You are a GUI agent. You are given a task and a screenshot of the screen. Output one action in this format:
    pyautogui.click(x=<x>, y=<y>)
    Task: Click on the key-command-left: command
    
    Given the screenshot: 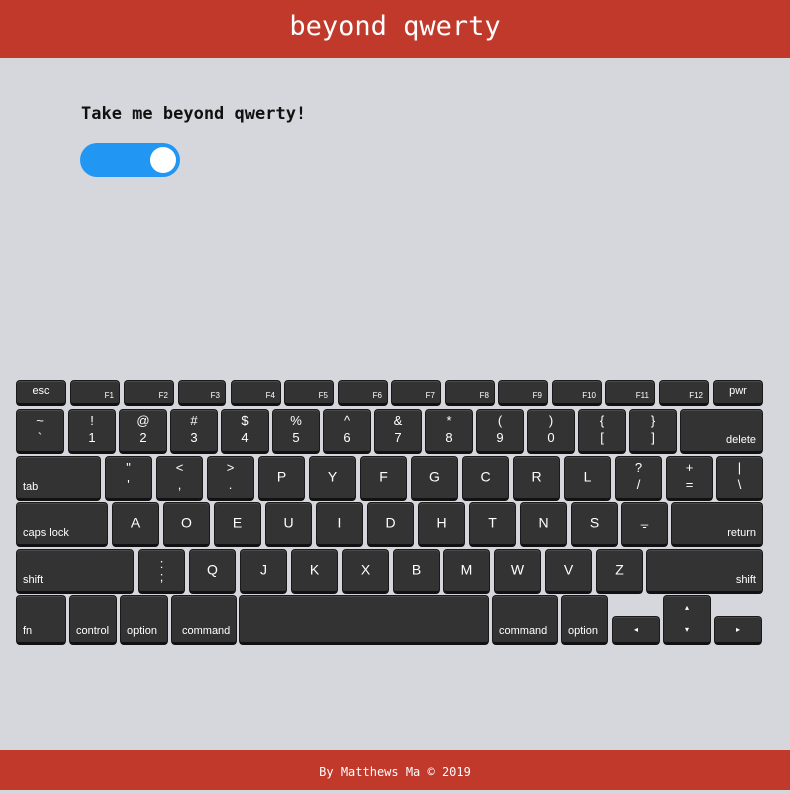 What is the action you would take?
    pyautogui.click(x=204, y=620)
    